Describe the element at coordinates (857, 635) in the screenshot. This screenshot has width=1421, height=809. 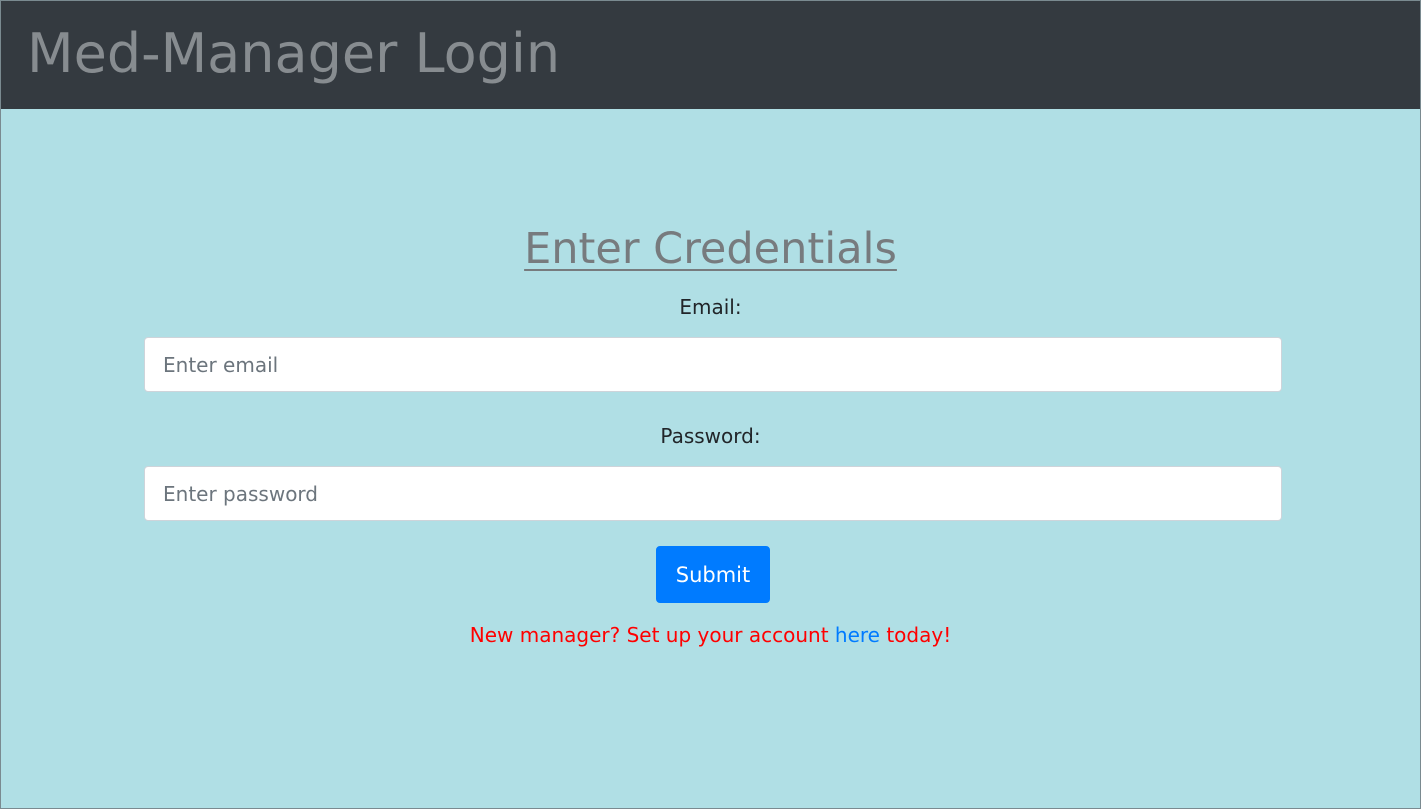
I see `signup-link: here` at that location.